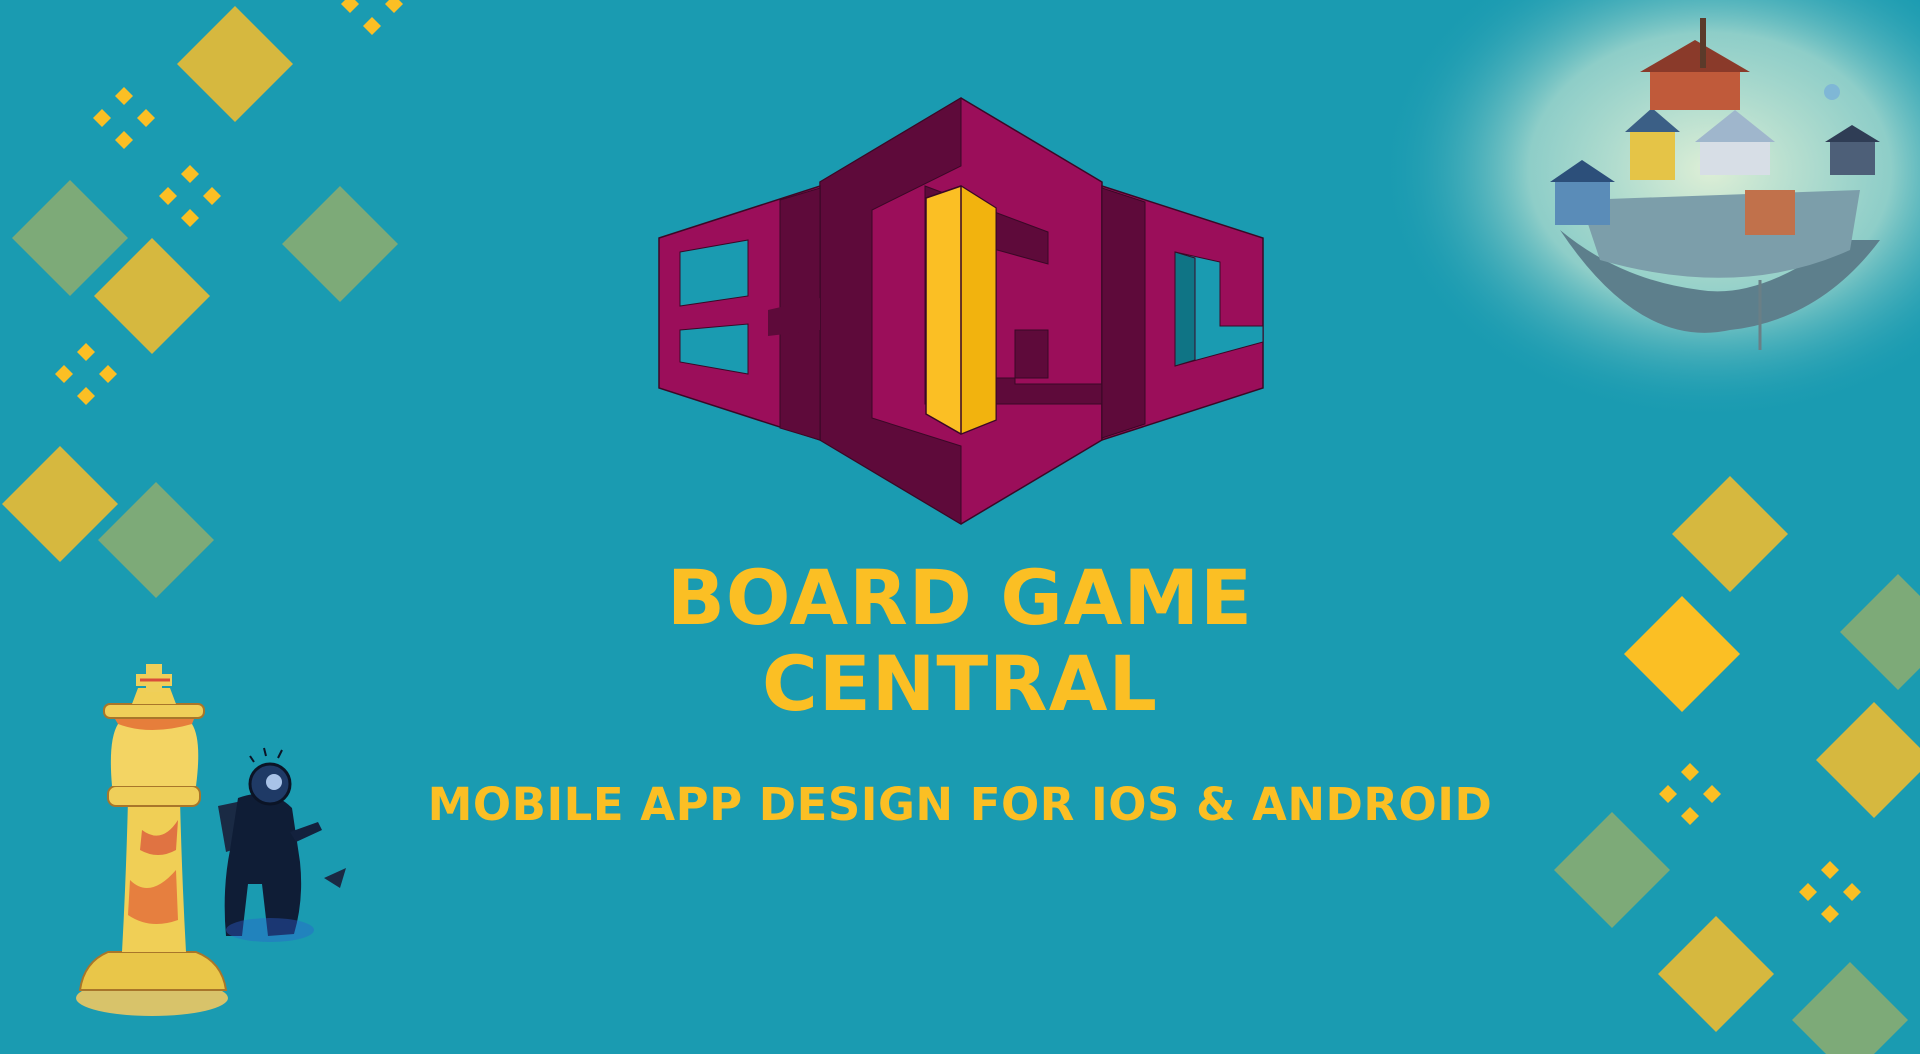 This screenshot has width=1920, height=1054. I want to click on diver-figure, so click(282, 844).